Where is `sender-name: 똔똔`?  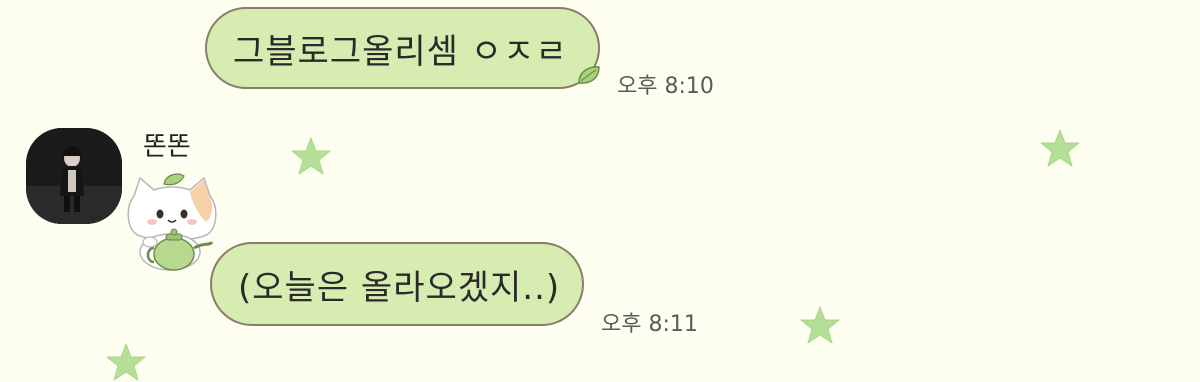 sender-name: 똔똔 is located at coordinates (167, 147).